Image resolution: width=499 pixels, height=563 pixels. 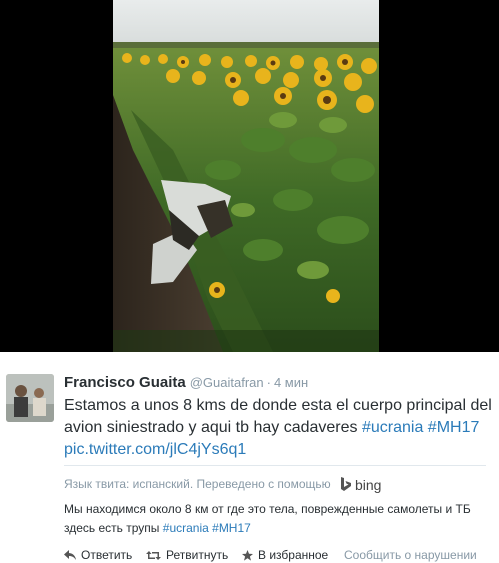 I want to click on favorite-label: В избранное, so click(x=293, y=555).